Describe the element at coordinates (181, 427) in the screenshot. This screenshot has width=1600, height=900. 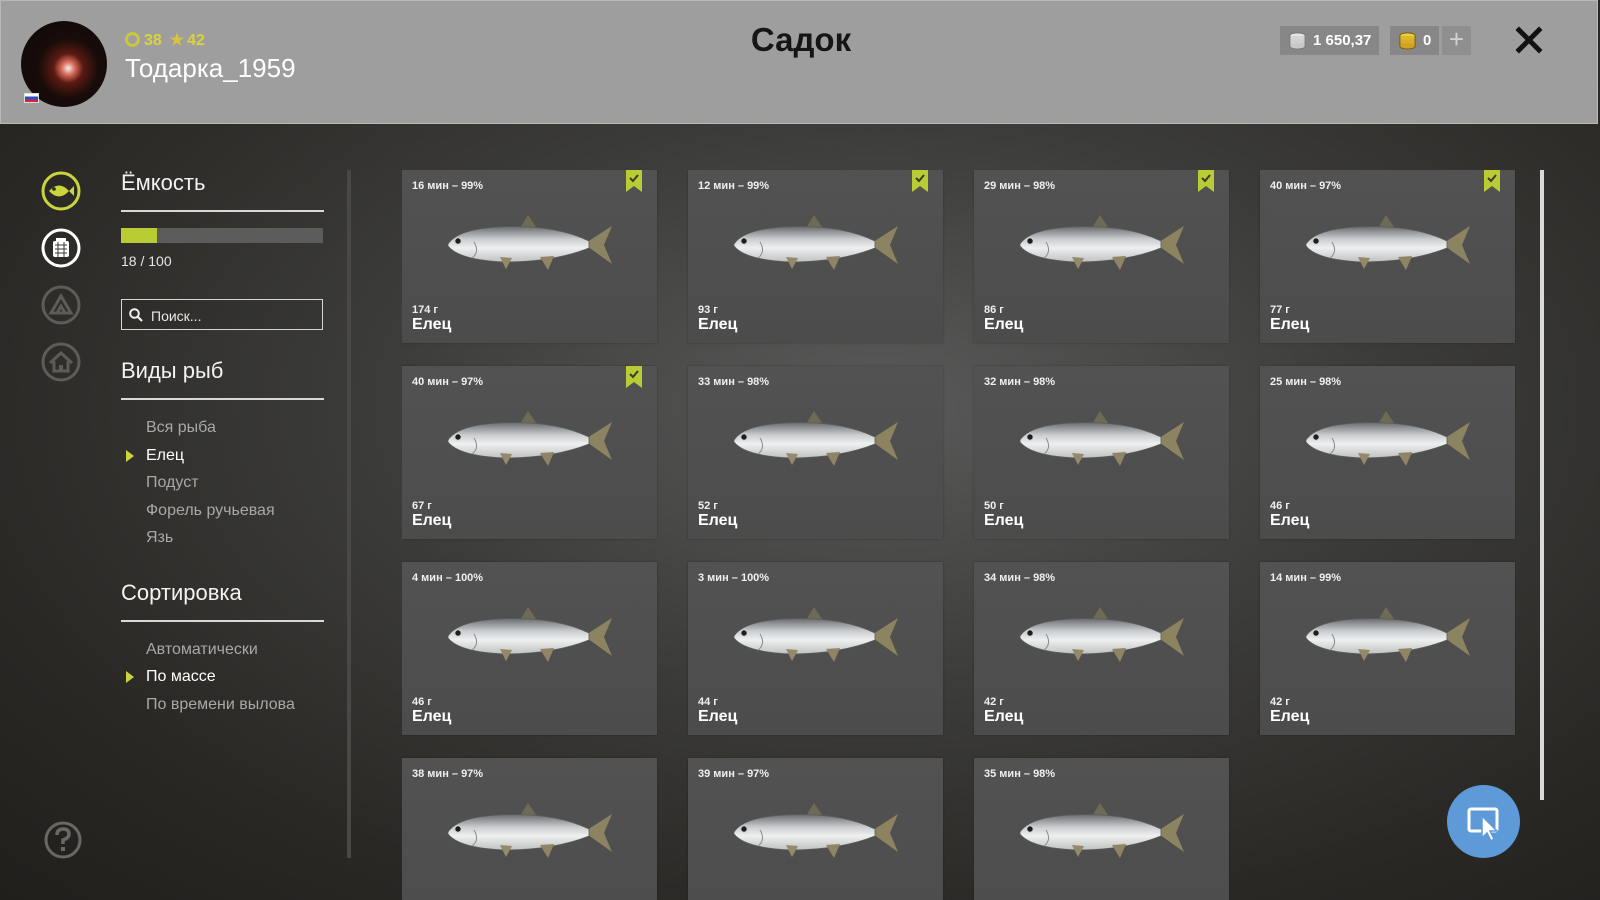
I see `species-item-label: Вся рыба` at that location.